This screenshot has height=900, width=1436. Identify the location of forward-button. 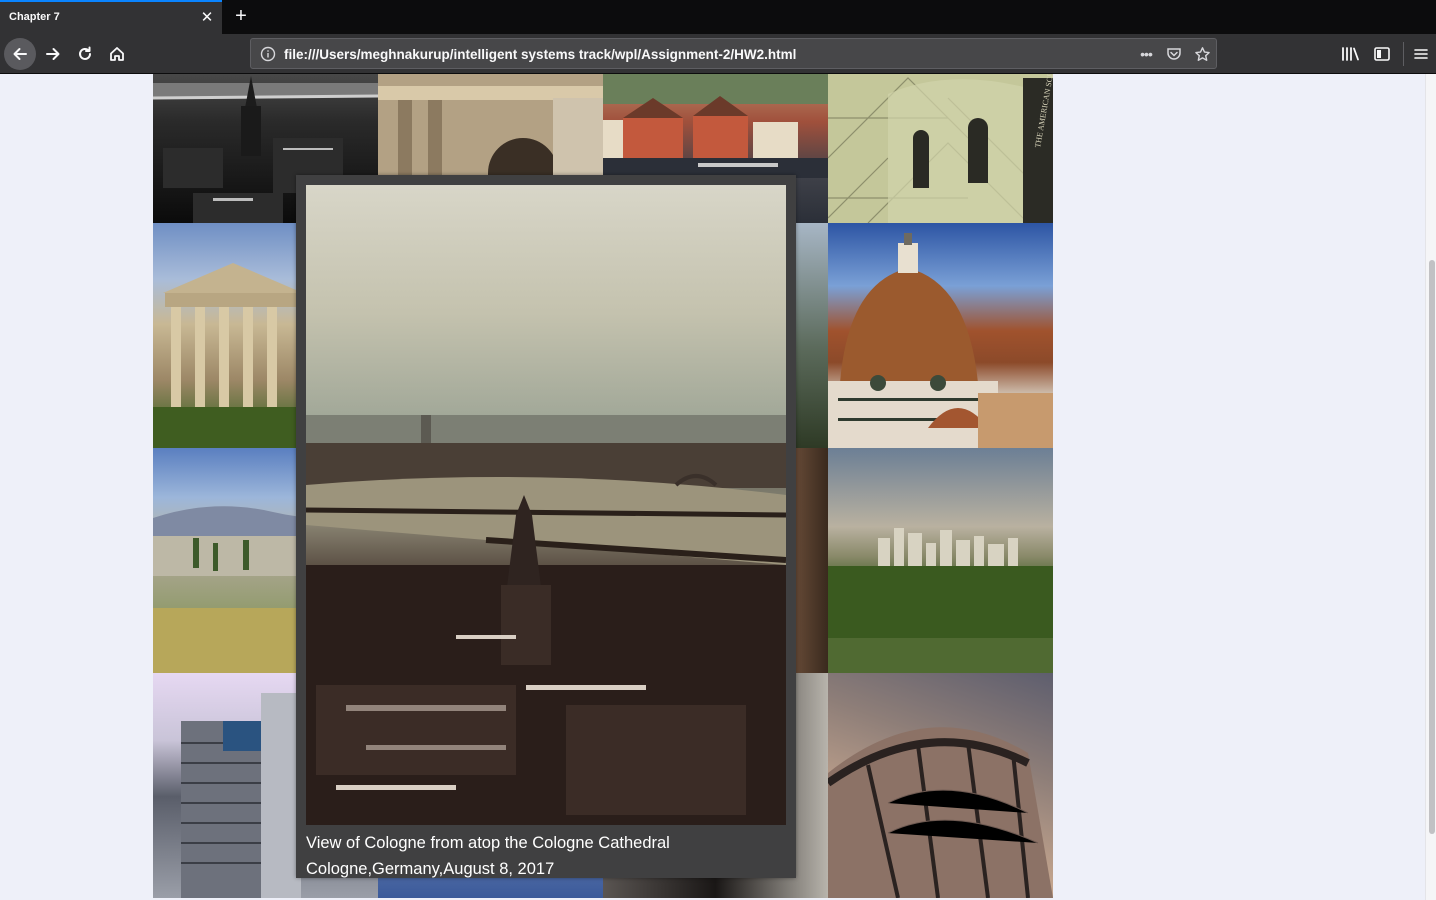
(53, 54).